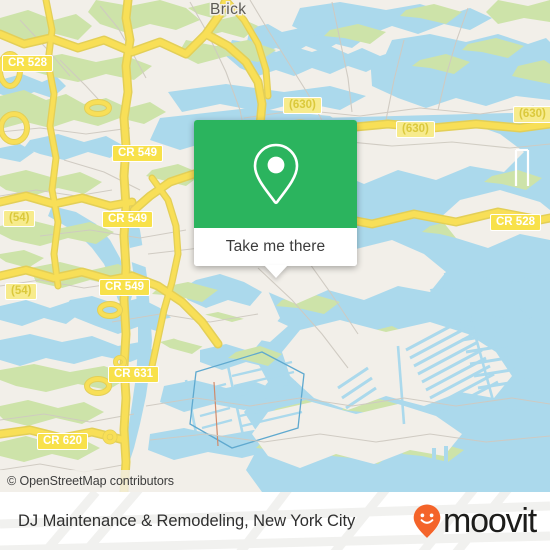 The width and height of the screenshot is (550, 550). What do you see at coordinates (490, 521) in the screenshot?
I see `moovit-wordmark: moovit` at bounding box center [490, 521].